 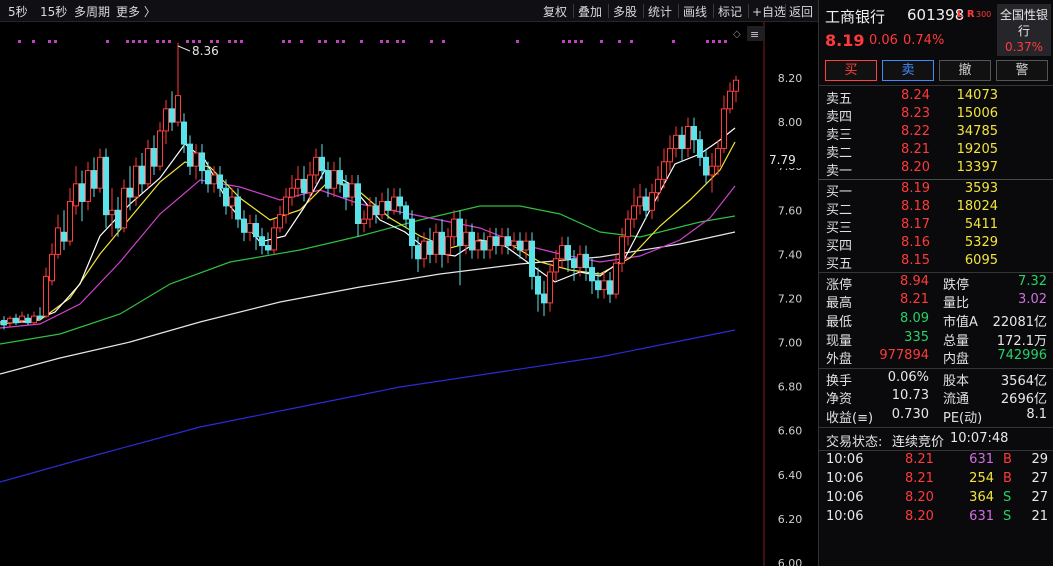 What do you see at coordinates (936, 262) in the screenshot?
I see `bid-row: 买五 8.15 6095` at bounding box center [936, 262].